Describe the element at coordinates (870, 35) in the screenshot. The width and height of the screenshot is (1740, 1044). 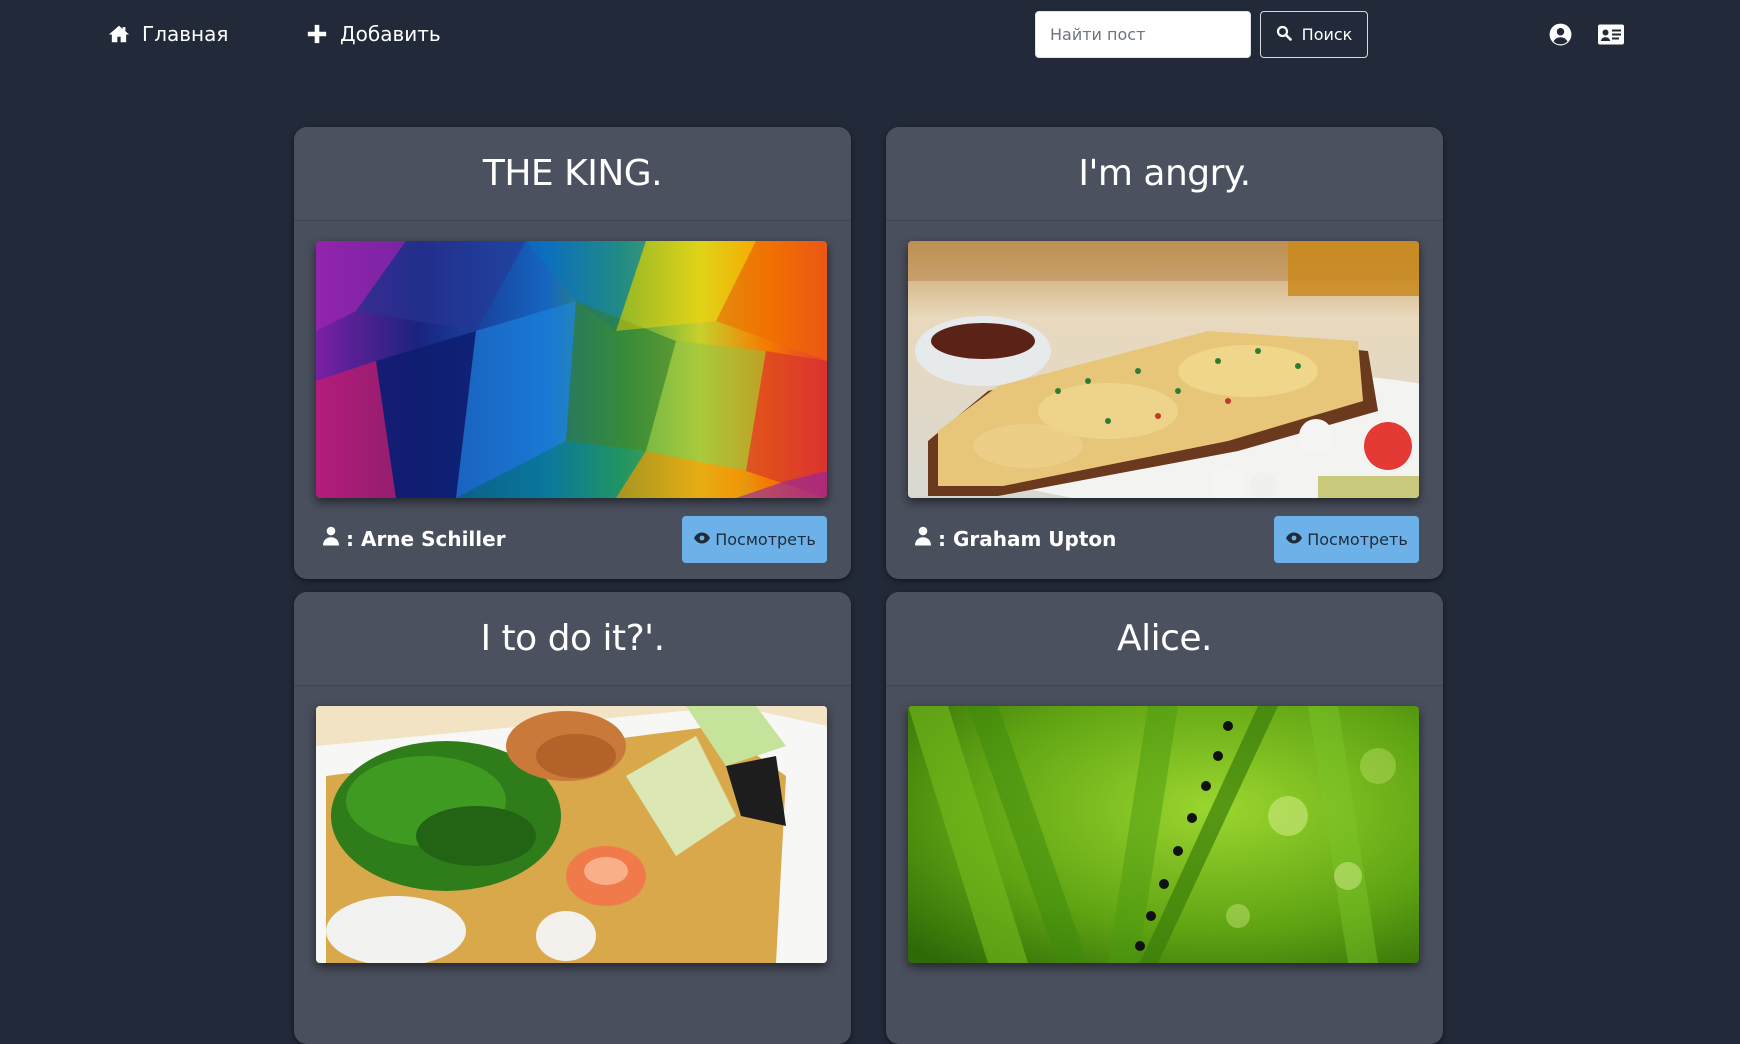
I see `navbar: Главная Добавить Поиск` at that location.